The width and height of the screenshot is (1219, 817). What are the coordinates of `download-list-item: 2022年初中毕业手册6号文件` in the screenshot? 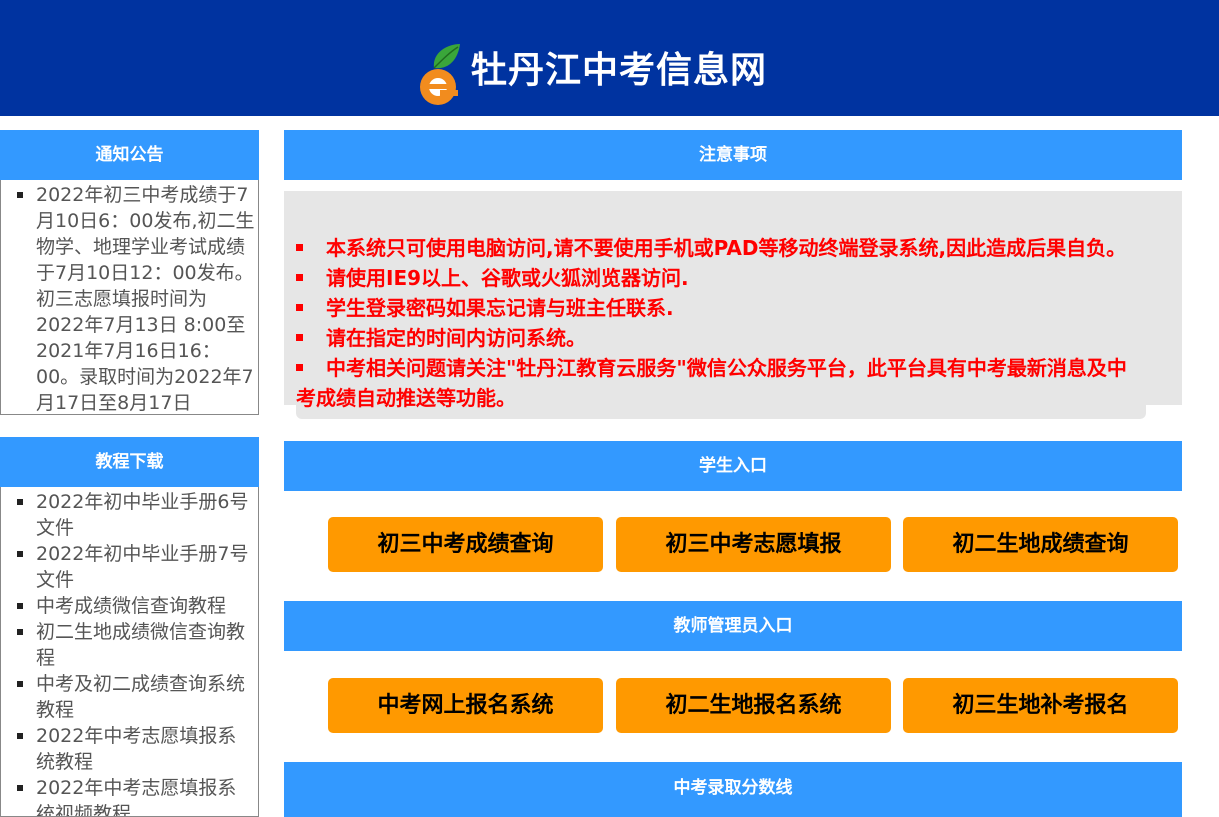 It's located at (129, 515).